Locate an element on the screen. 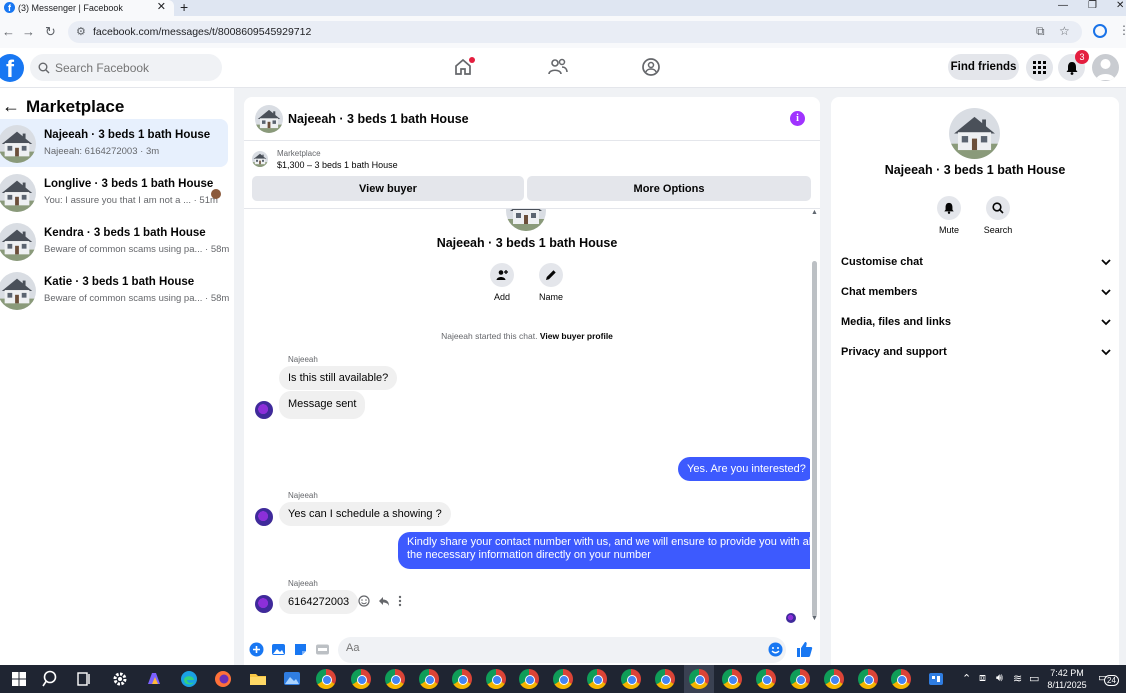  mute-button: Mute is located at coordinates (949, 215).